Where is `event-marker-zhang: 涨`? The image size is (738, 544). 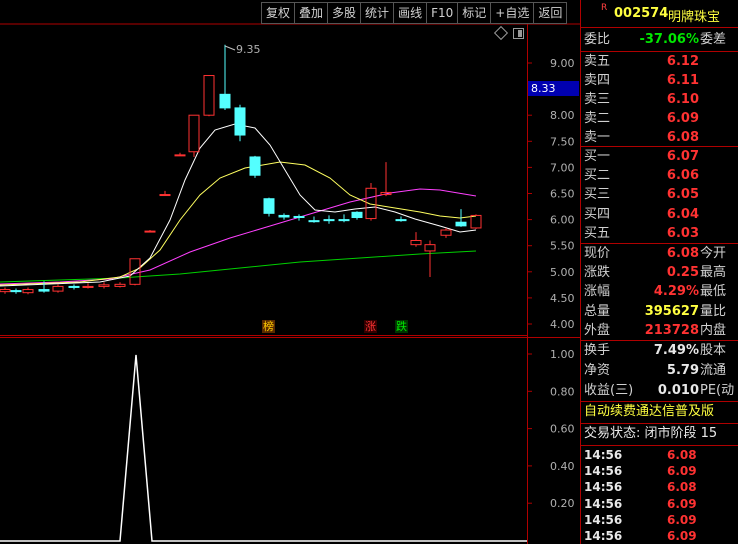 event-marker-zhang: 涨 is located at coordinates (370, 326).